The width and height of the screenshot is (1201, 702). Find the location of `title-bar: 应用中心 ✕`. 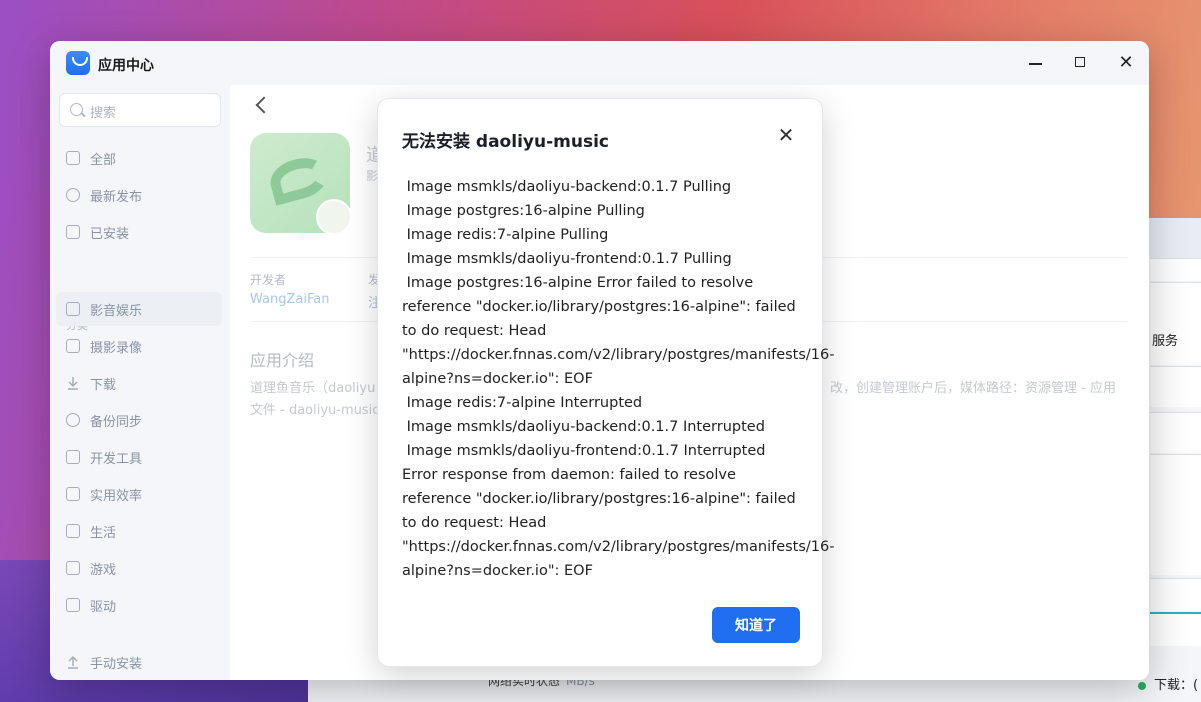

title-bar: 应用中心 ✕ is located at coordinates (599, 63).